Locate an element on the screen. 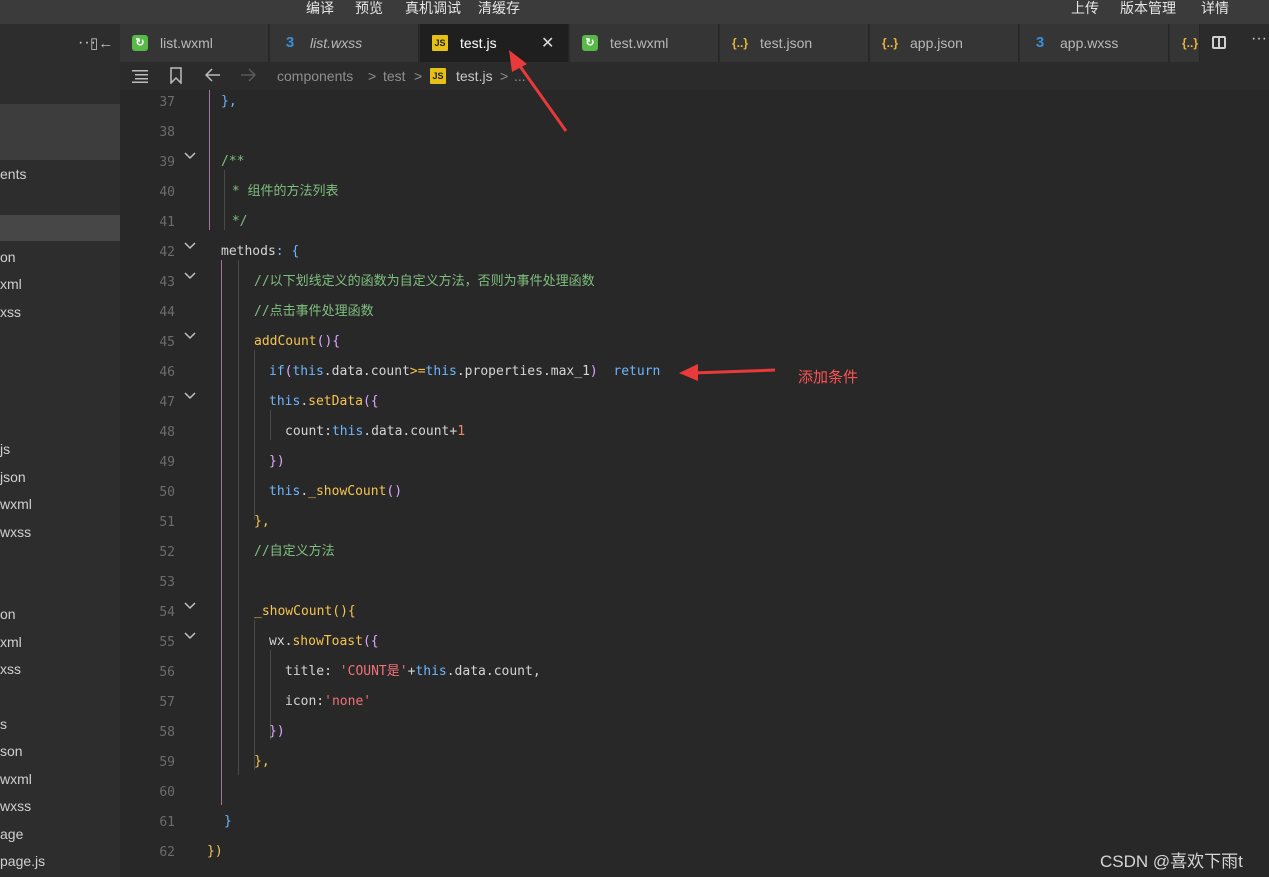 The width and height of the screenshot is (1269, 877). watermark: CSDN @喜欢下雨t is located at coordinates (1171, 861).